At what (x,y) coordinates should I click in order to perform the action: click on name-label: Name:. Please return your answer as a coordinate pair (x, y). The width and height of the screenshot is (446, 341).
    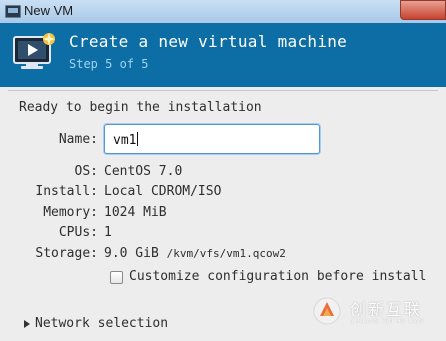
    Looking at the image, I should click on (78, 139).